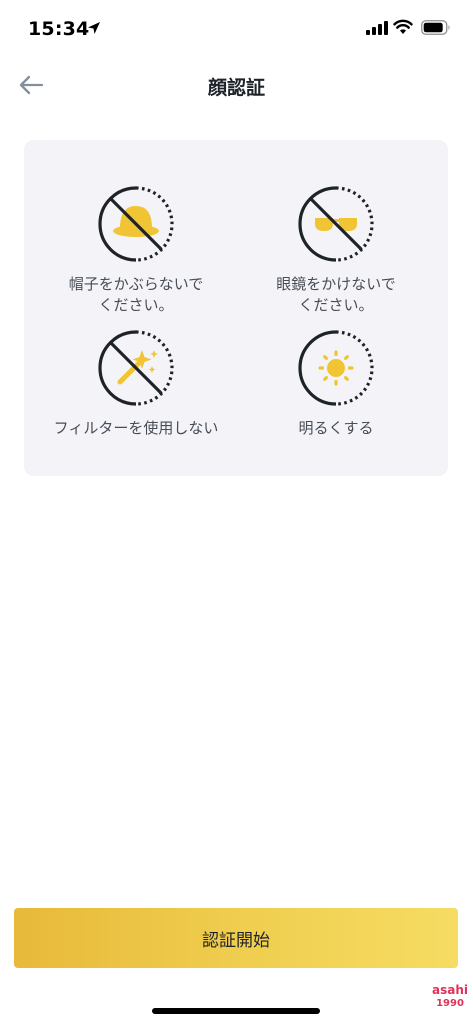 The height and width of the screenshot is (1024, 473). Describe the element at coordinates (336, 224) in the screenshot. I see `no-glasses-icon` at that location.